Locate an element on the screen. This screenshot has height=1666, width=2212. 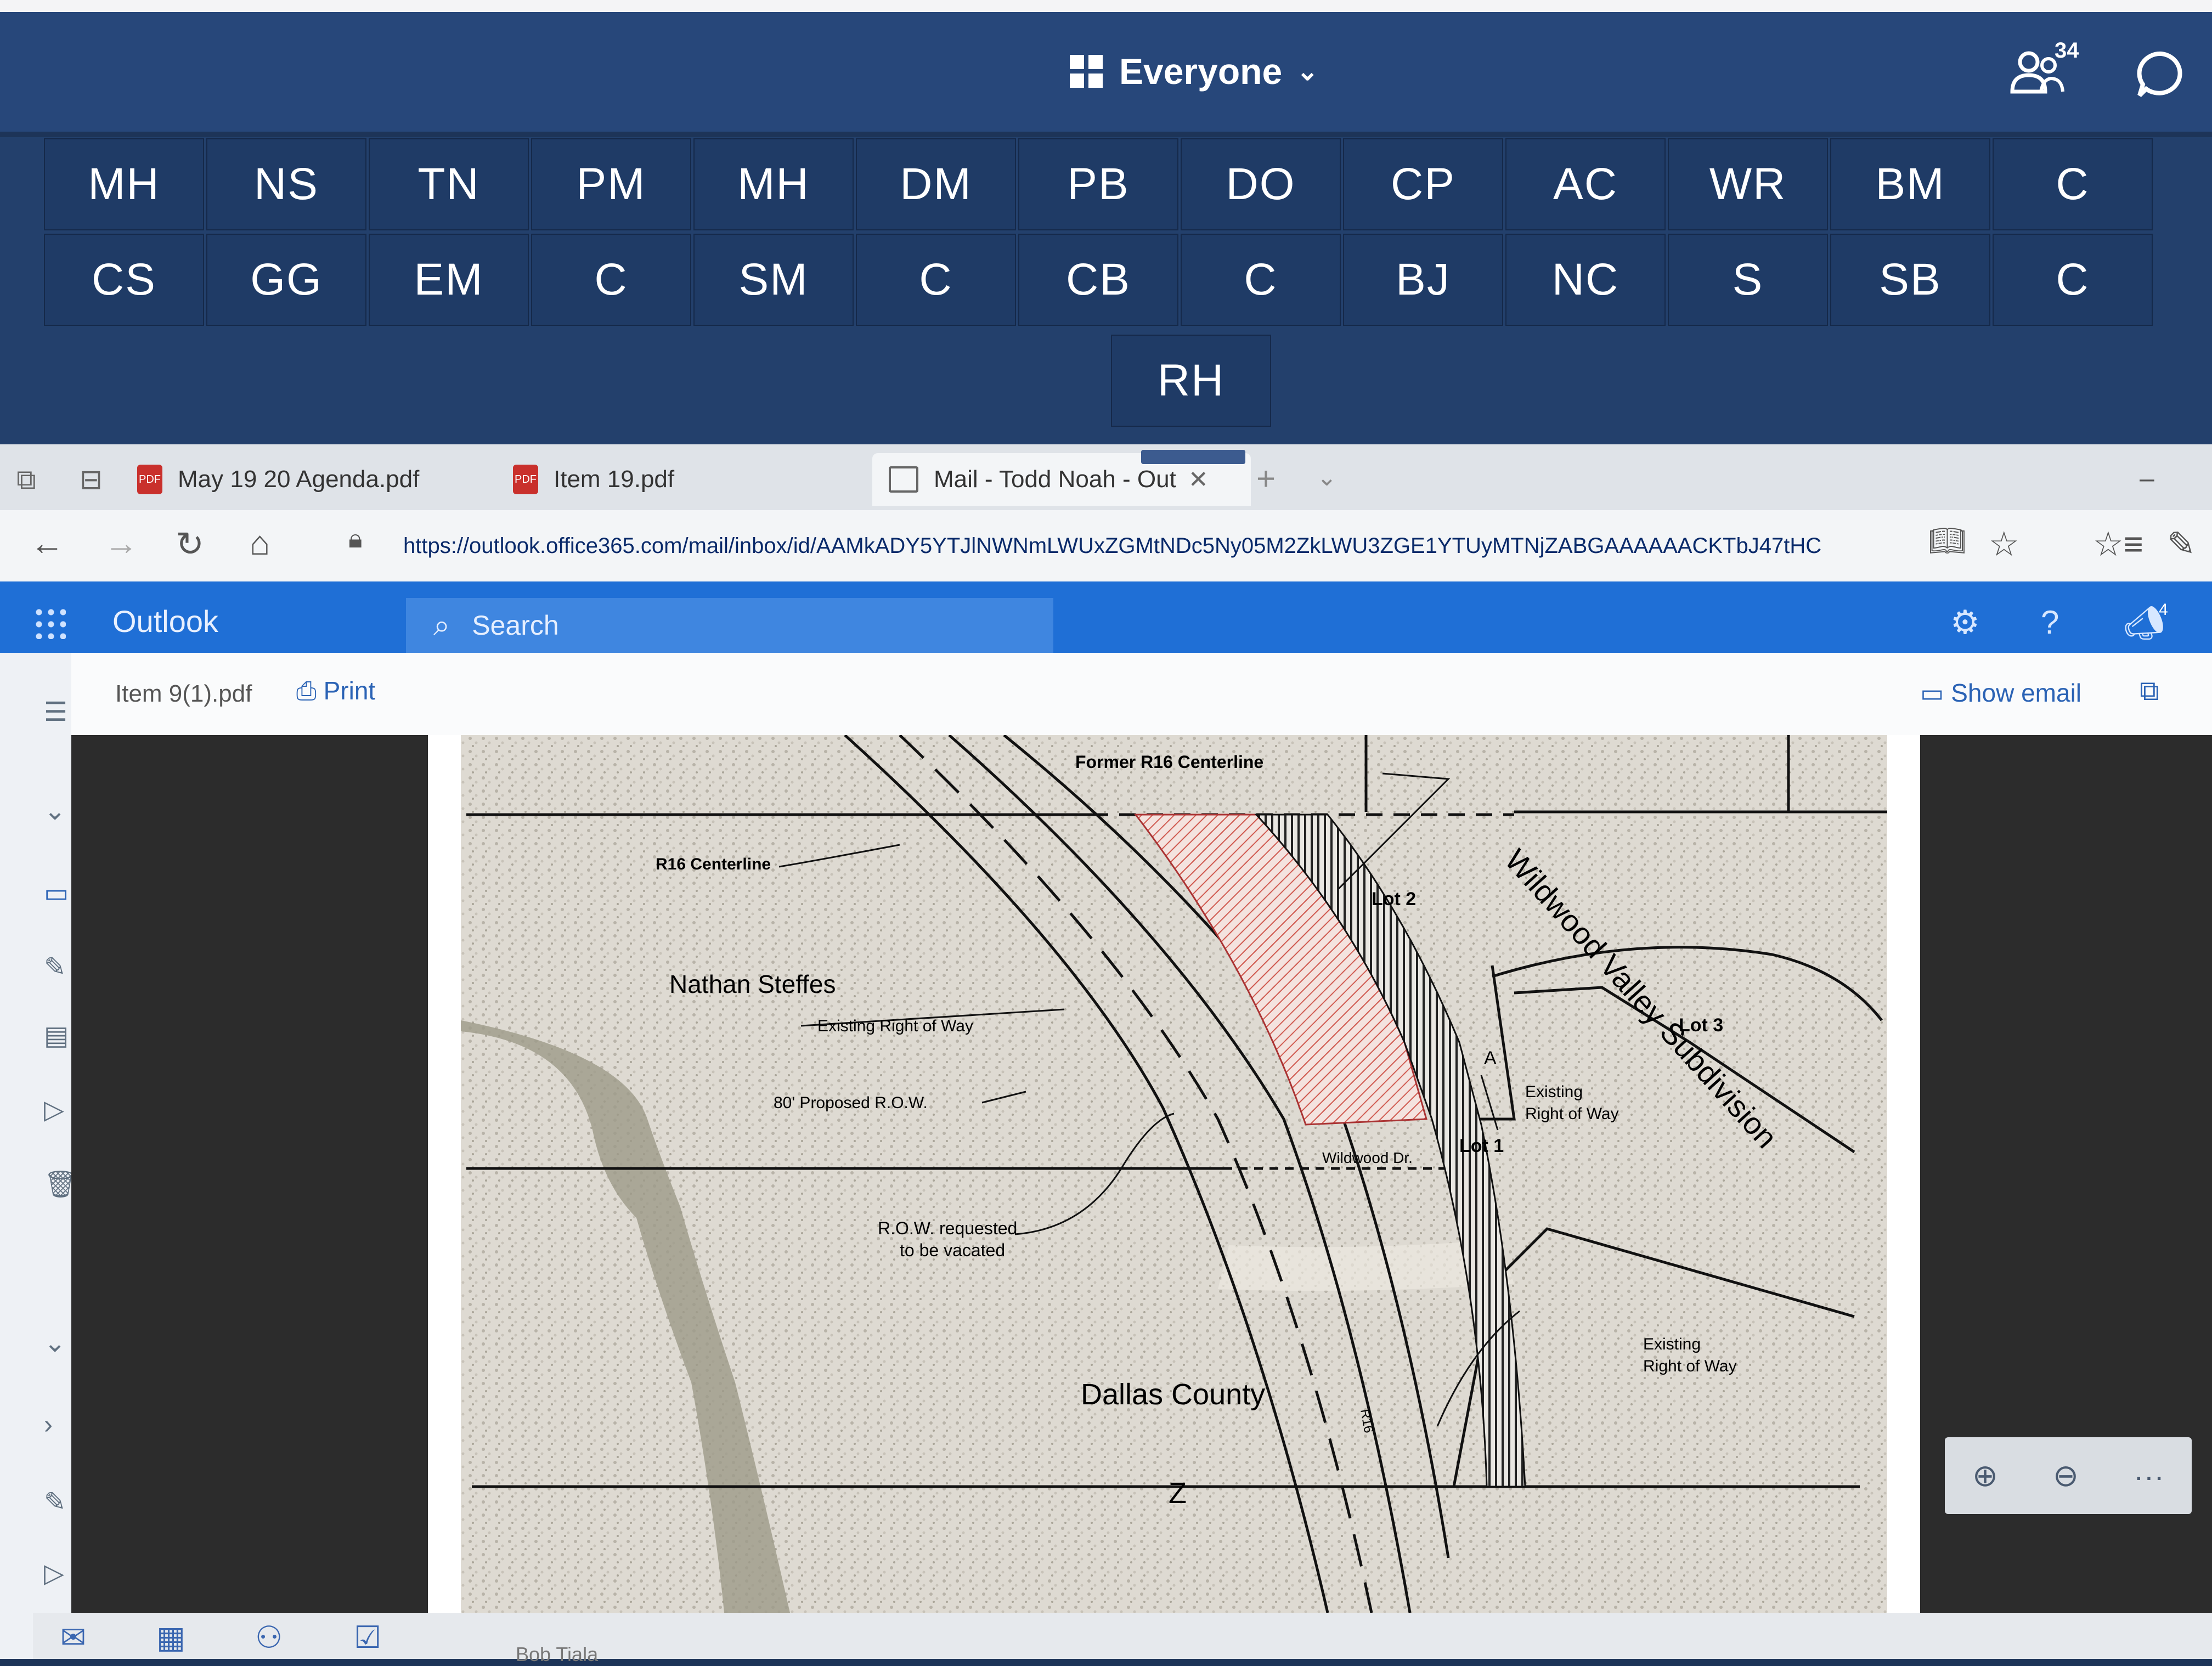
participant-tile: TN is located at coordinates (449, 184).